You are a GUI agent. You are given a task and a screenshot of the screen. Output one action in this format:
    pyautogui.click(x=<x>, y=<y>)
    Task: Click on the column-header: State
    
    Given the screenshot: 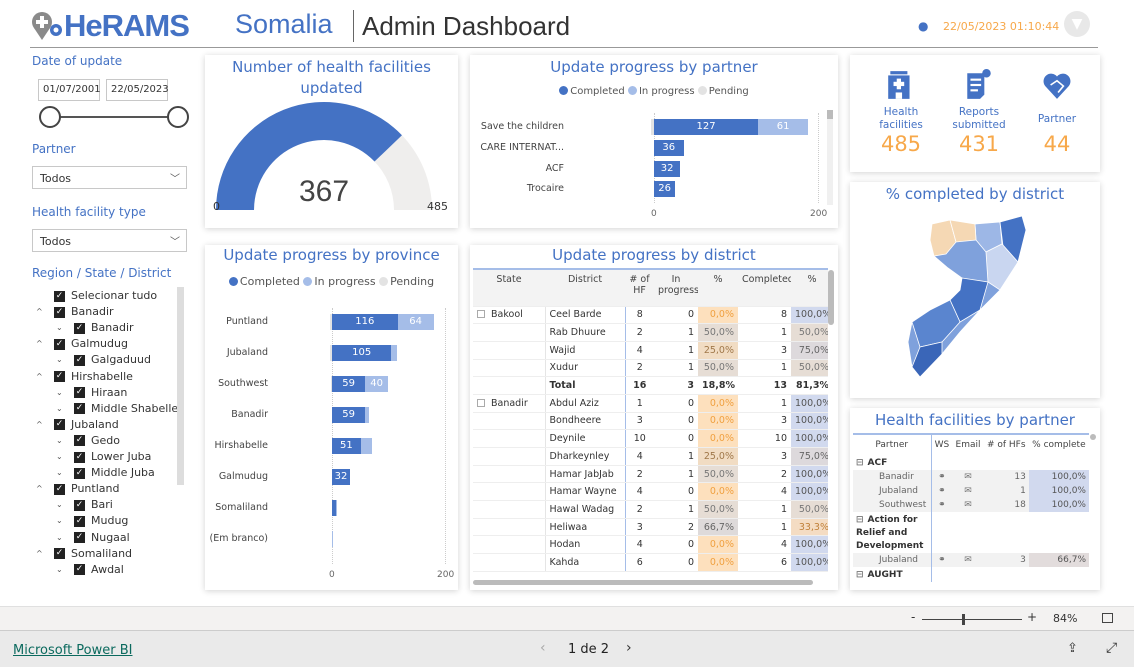 What is the action you would take?
    pyautogui.click(x=509, y=288)
    